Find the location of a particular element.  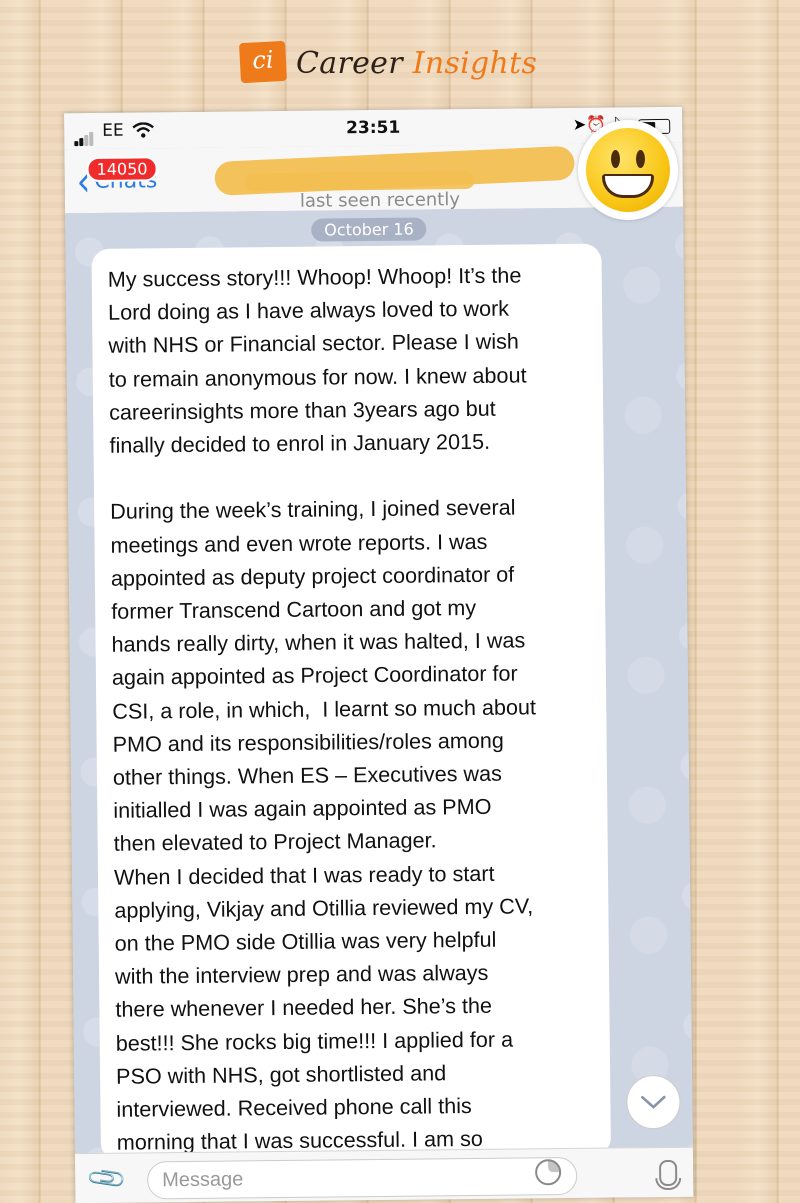

unread-badge: 14050 is located at coordinates (122, 169).